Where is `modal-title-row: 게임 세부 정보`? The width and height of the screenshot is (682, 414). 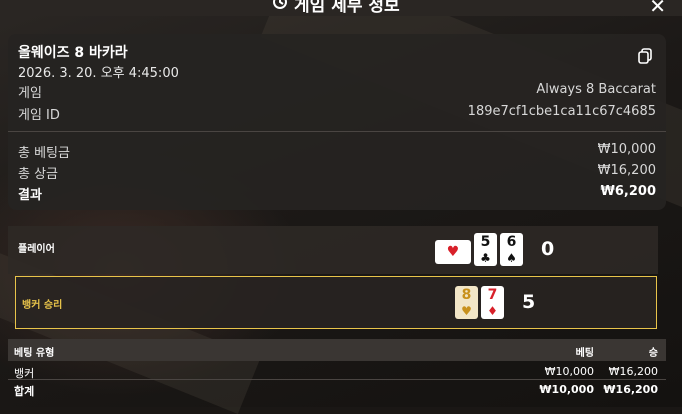
modal-title-row: 게임 세부 정보 is located at coordinates (336, 8).